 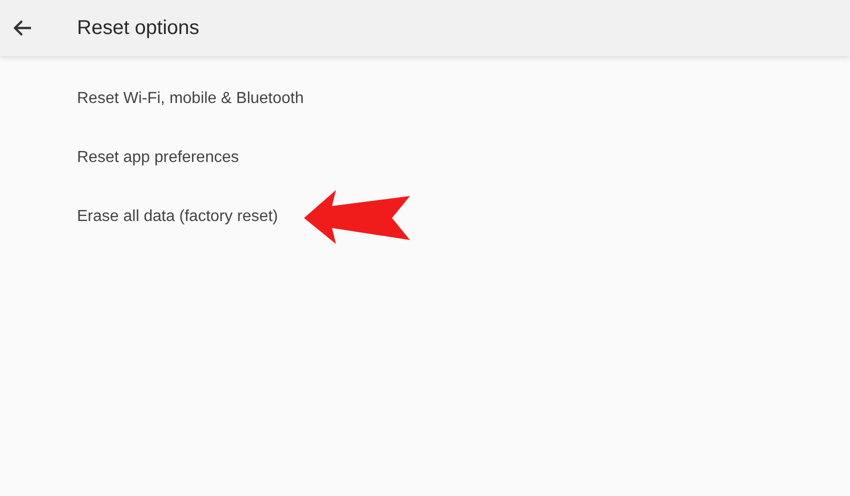 I want to click on item-label: Erase all data (factory reset), so click(x=177, y=217).